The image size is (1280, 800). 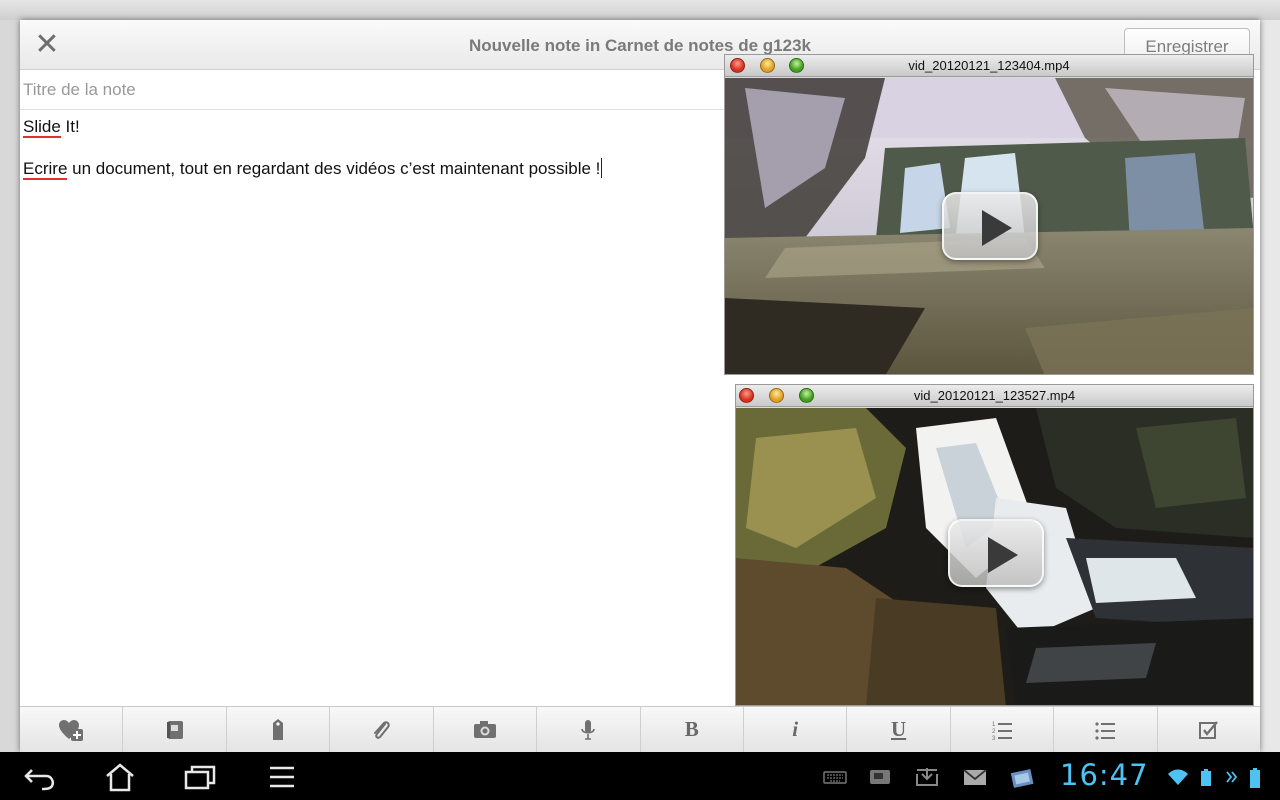 What do you see at coordinates (372, 90) in the screenshot?
I see `note-title-input` at bounding box center [372, 90].